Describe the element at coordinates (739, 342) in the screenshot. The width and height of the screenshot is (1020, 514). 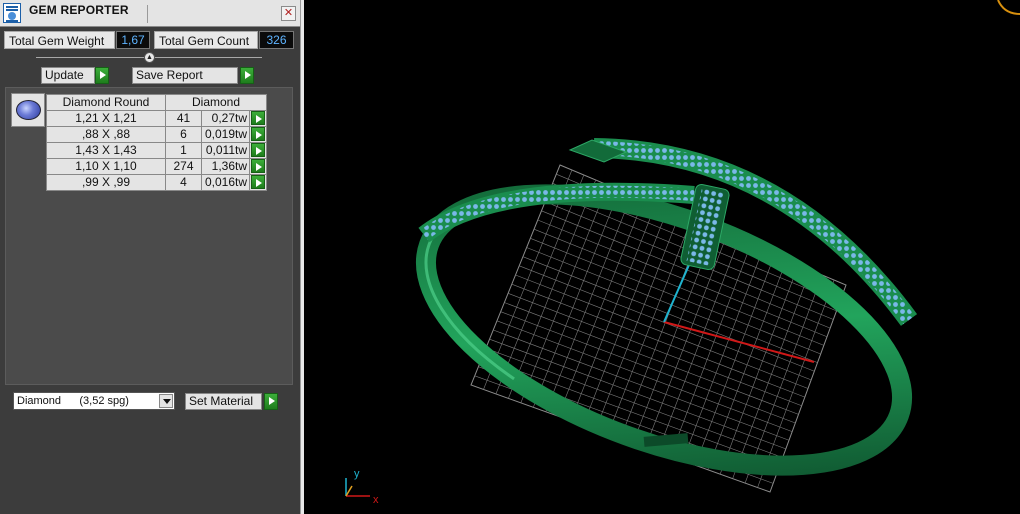
I see `x-axis-line` at that location.